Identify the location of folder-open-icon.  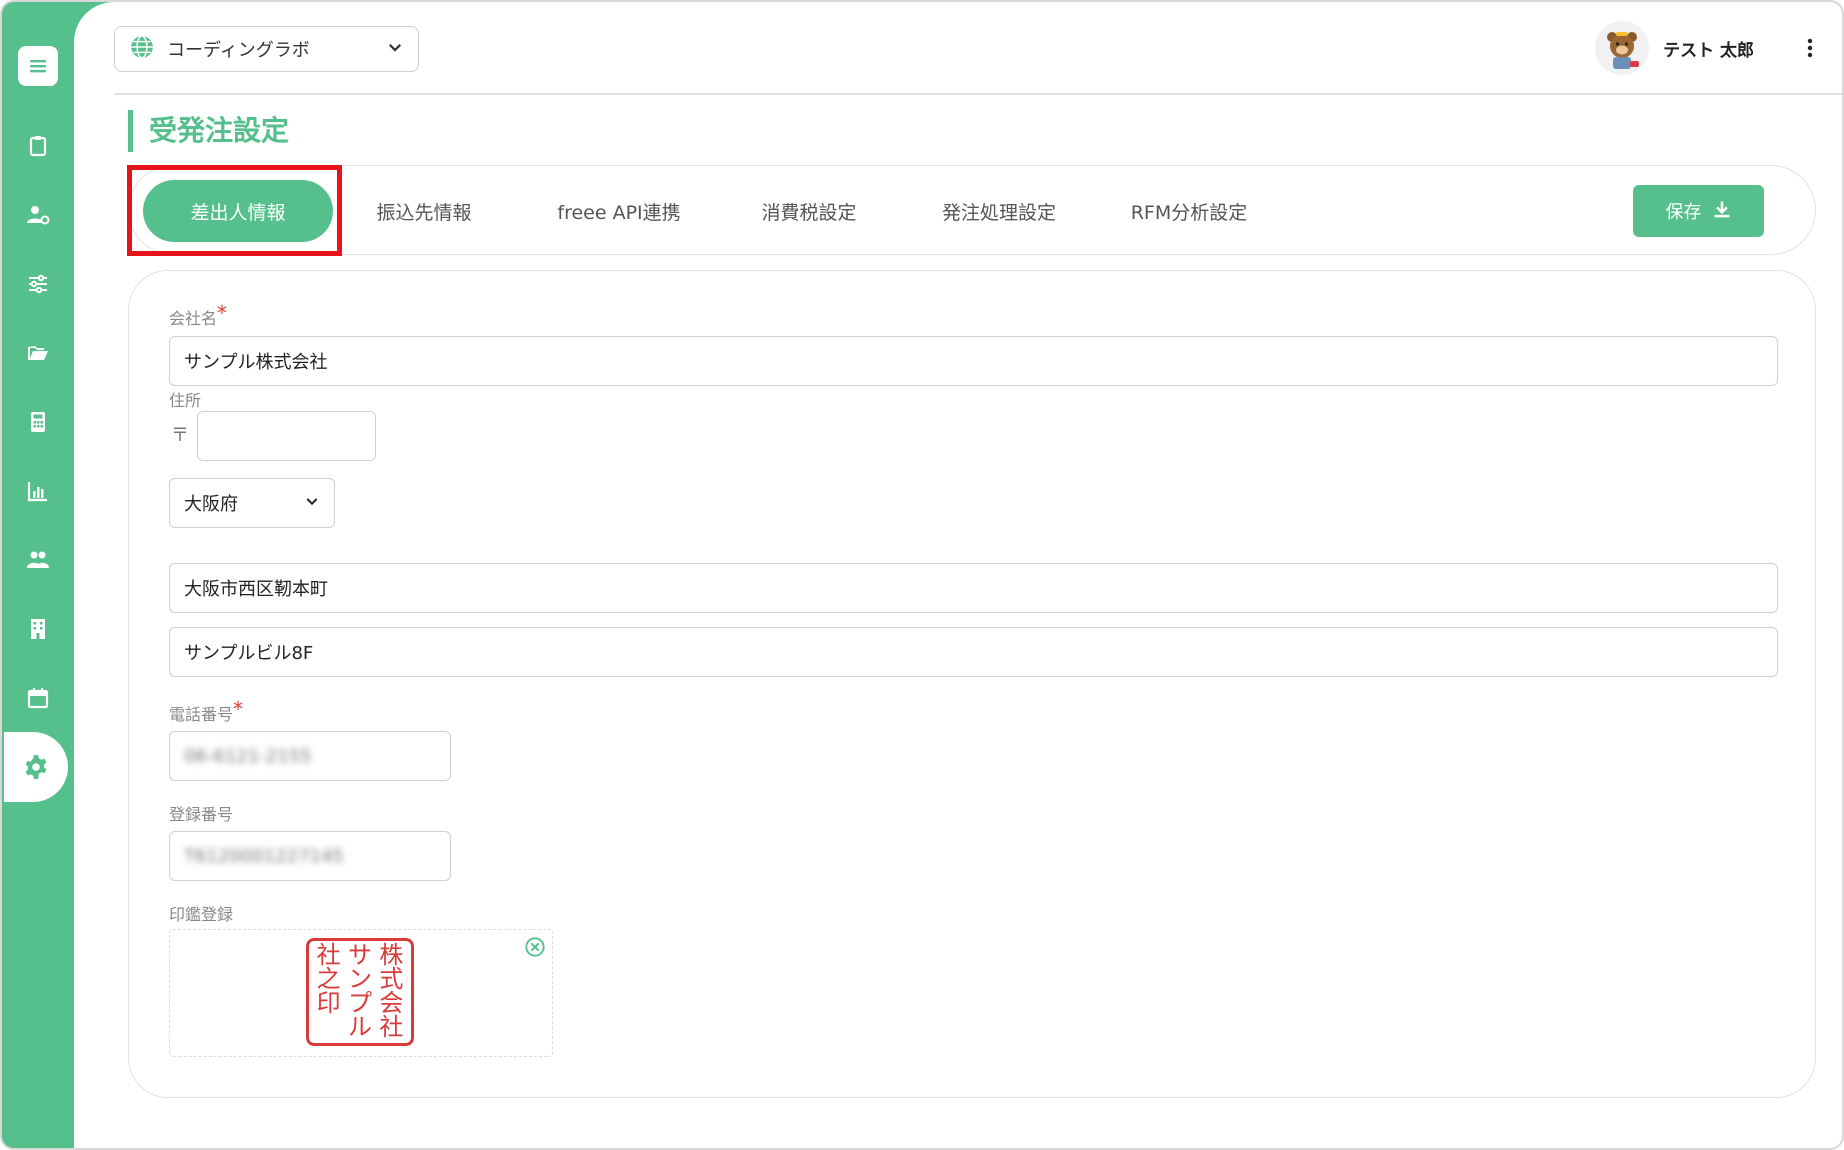
(38, 353).